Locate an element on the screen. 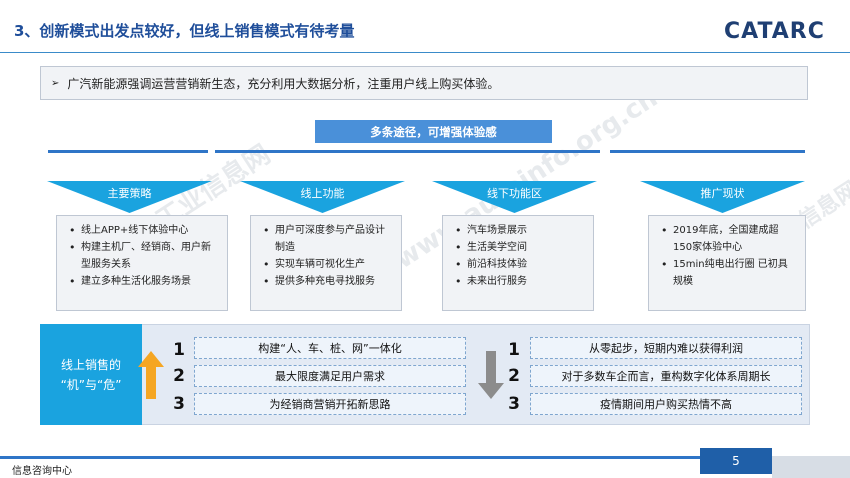 This screenshot has width=850, height=478. intro-strip: ➢ 广汽新能源强调运营营销新生态，充分利用大数据分析，注重用户线上购买体验。 is located at coordinates (424, 83).